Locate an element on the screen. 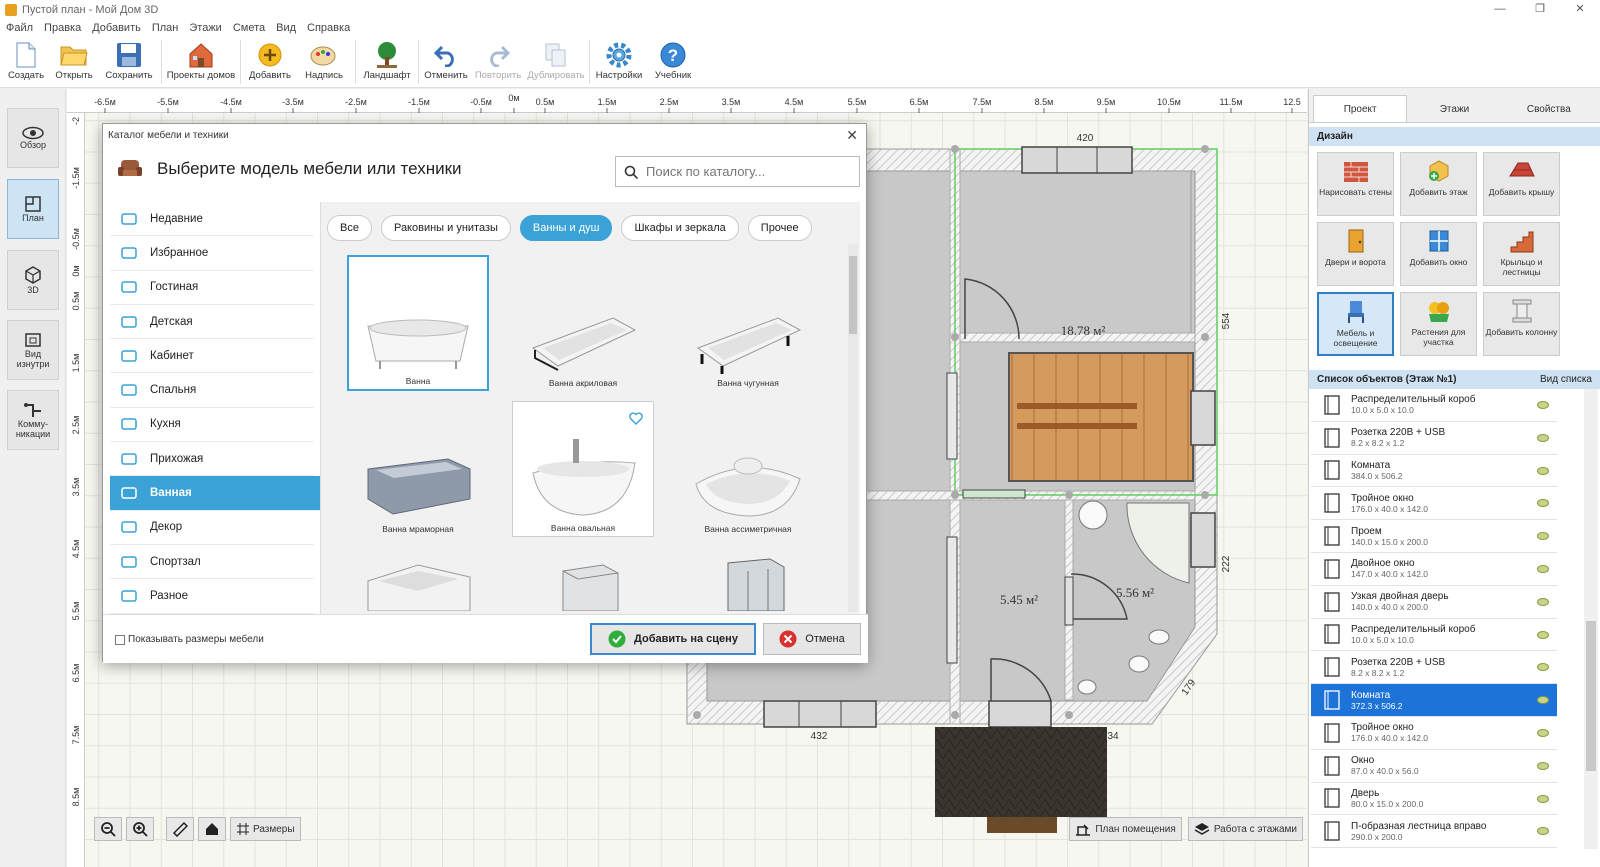  porch-stairs-button: Крыльцо и лестницы is located at coordinates (1521, 254).